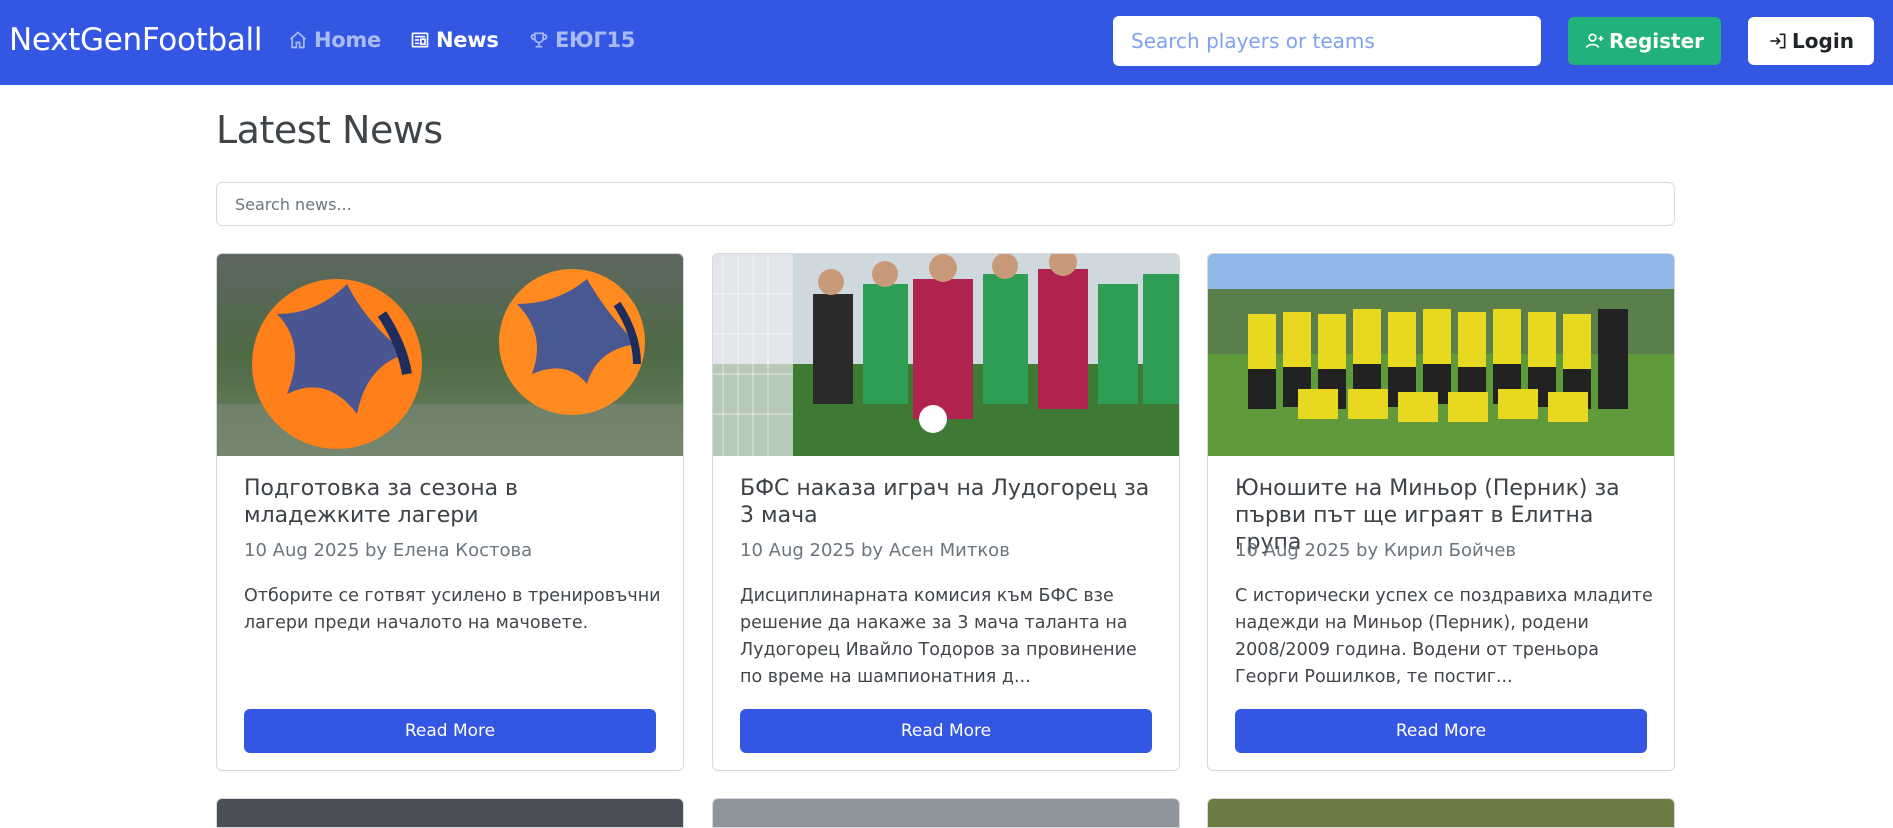 Image resolution: width=1893 pixels, height=828 pixels. I want to click on login-button: Login, so click(1811, 41).